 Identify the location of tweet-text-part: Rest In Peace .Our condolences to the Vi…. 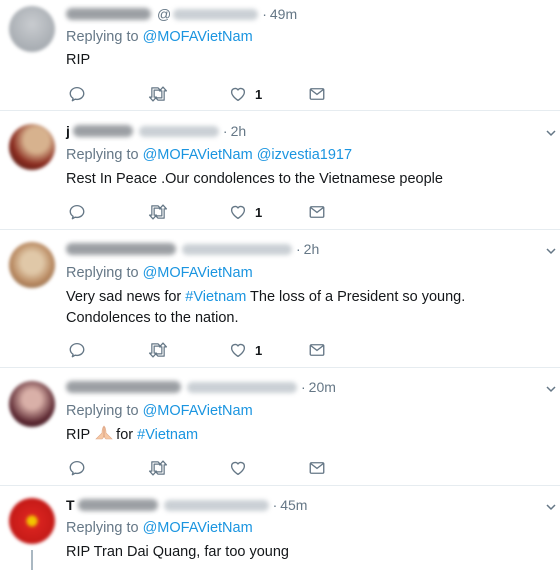
(254, 179).